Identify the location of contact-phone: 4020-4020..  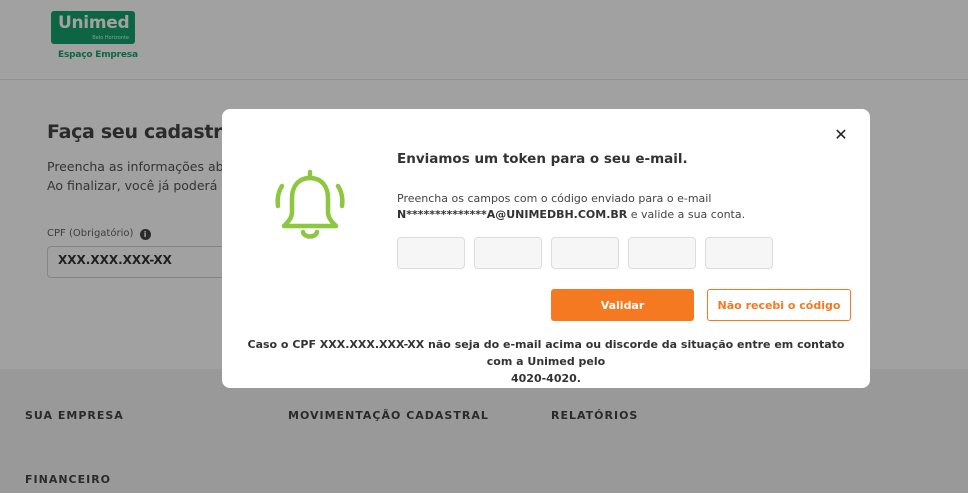
(546, 378).